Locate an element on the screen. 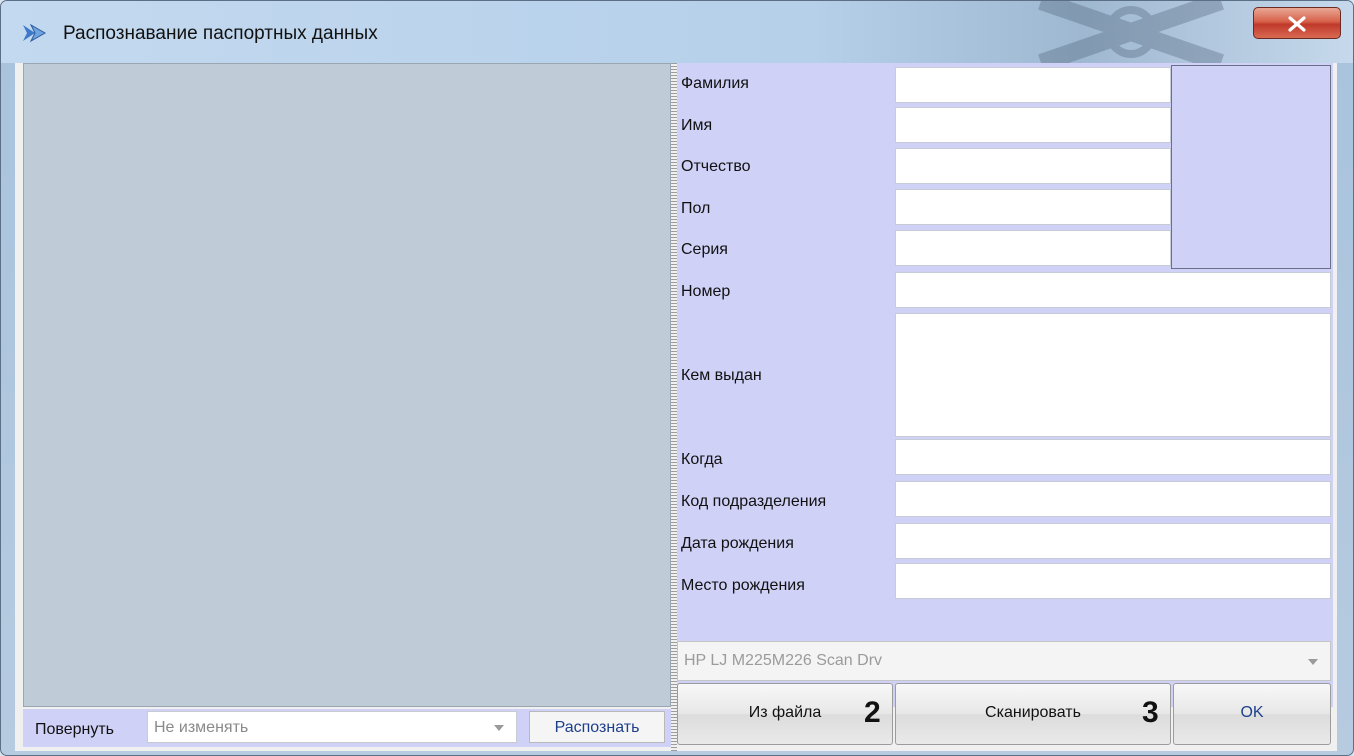  number-input is located at coordinates (1113, 290).